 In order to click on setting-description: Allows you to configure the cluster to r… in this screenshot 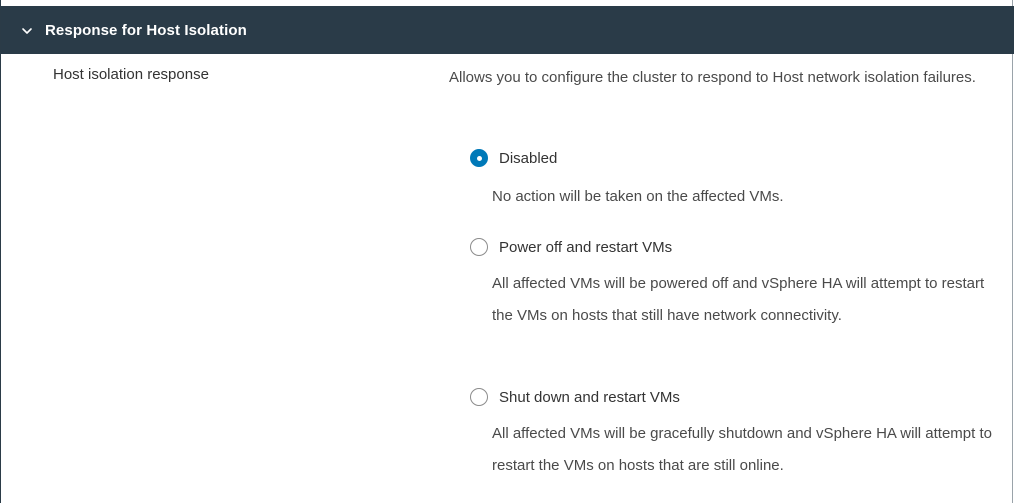, I will do `click(712, 77)`.